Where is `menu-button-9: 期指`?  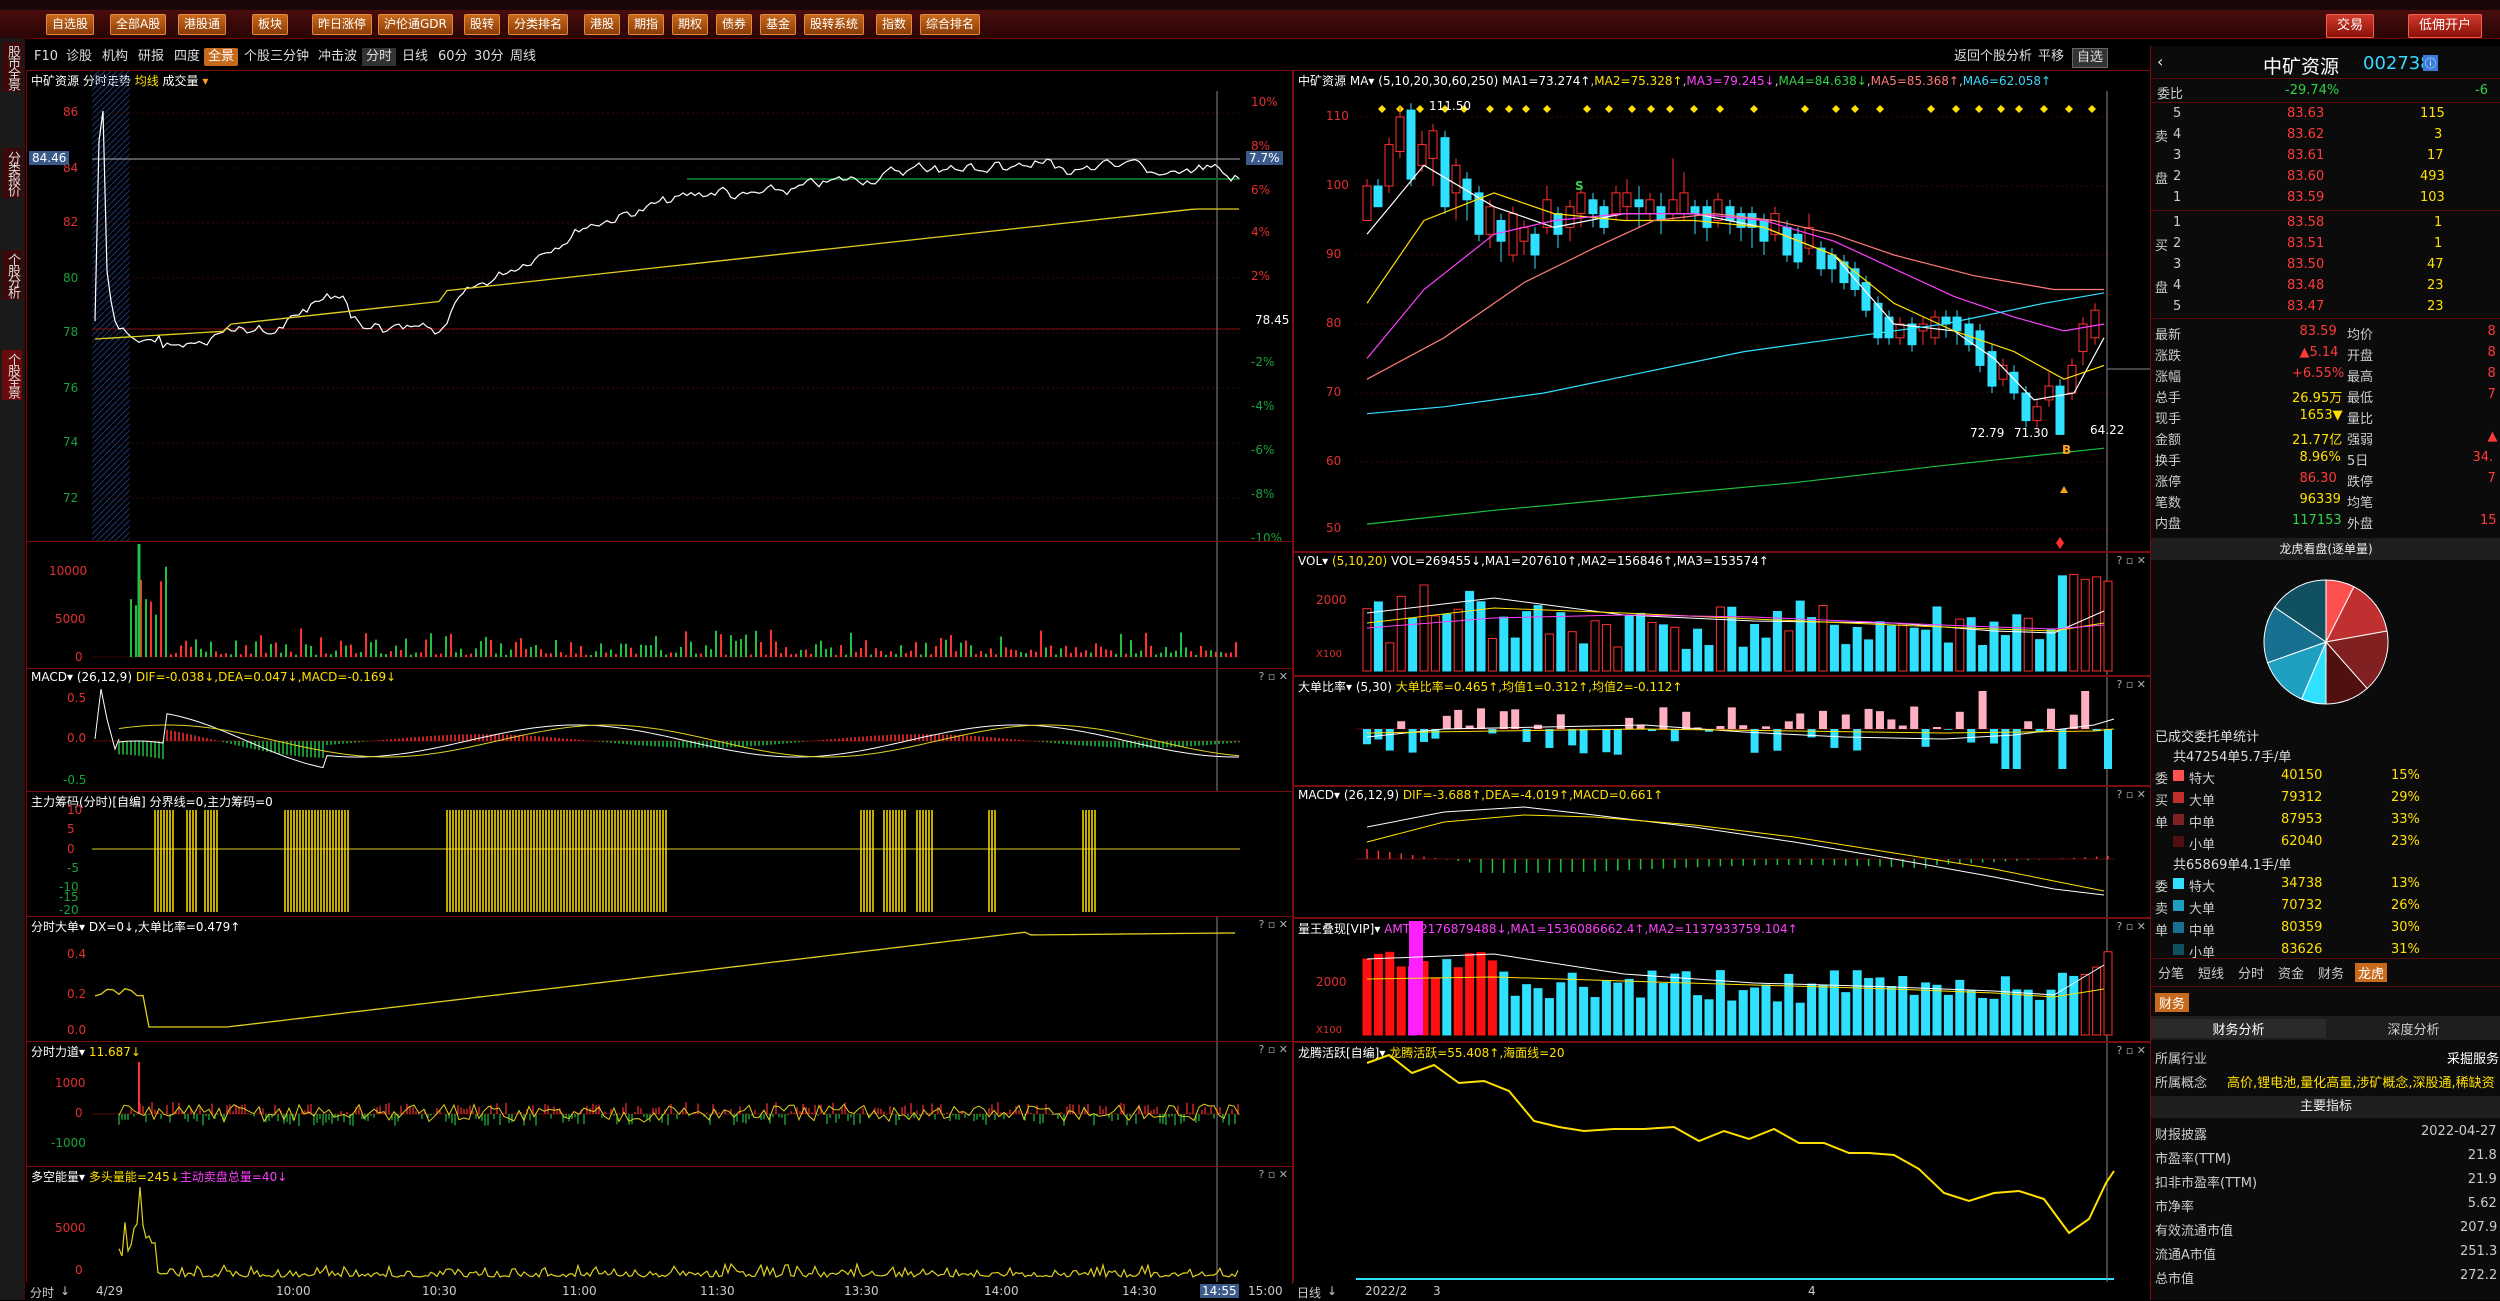 menu-button-9: 期指 is located at coordinates (646, 24).